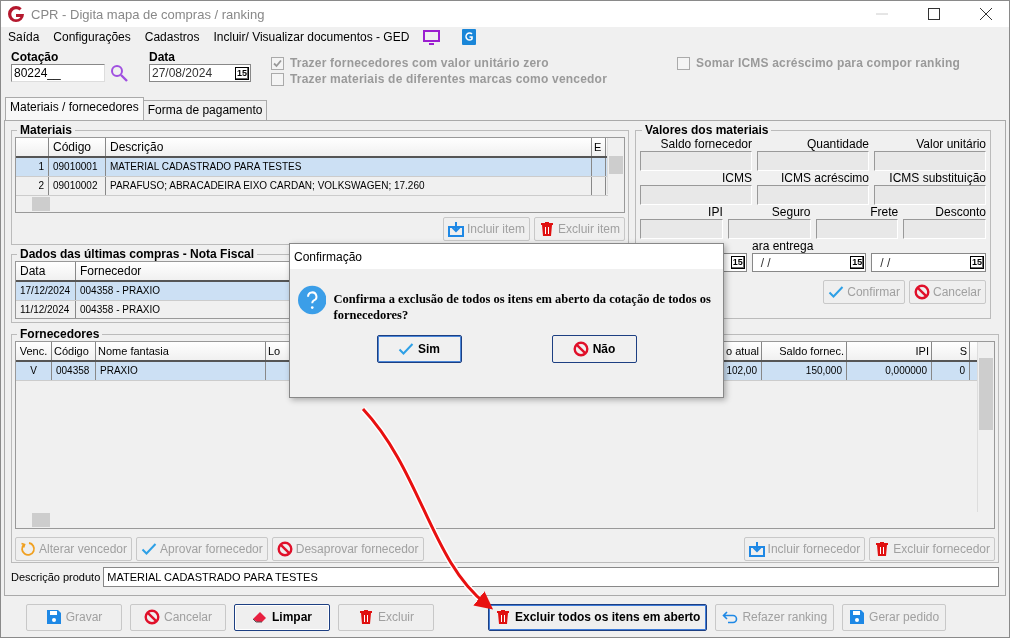 The height and width of the screenshot is (638, 1010). What do you see at coordinates (328, 256) in the screenshot?
I see `dialog-title: Confirmação` at bounding box center [328, 256].